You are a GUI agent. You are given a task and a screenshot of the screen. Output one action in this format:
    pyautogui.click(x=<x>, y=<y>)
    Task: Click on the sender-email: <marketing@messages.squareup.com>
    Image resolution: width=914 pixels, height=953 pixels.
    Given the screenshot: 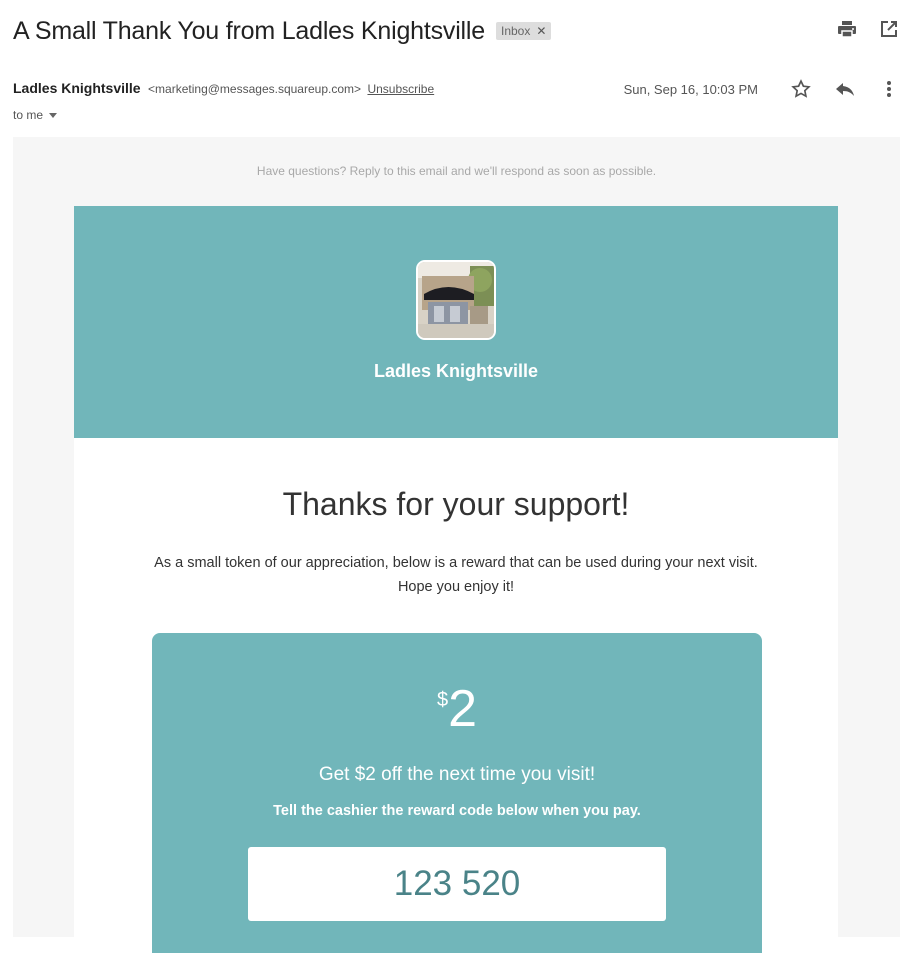 What is the action you would take?
    pyautogui.click(x=254, y=89)
    